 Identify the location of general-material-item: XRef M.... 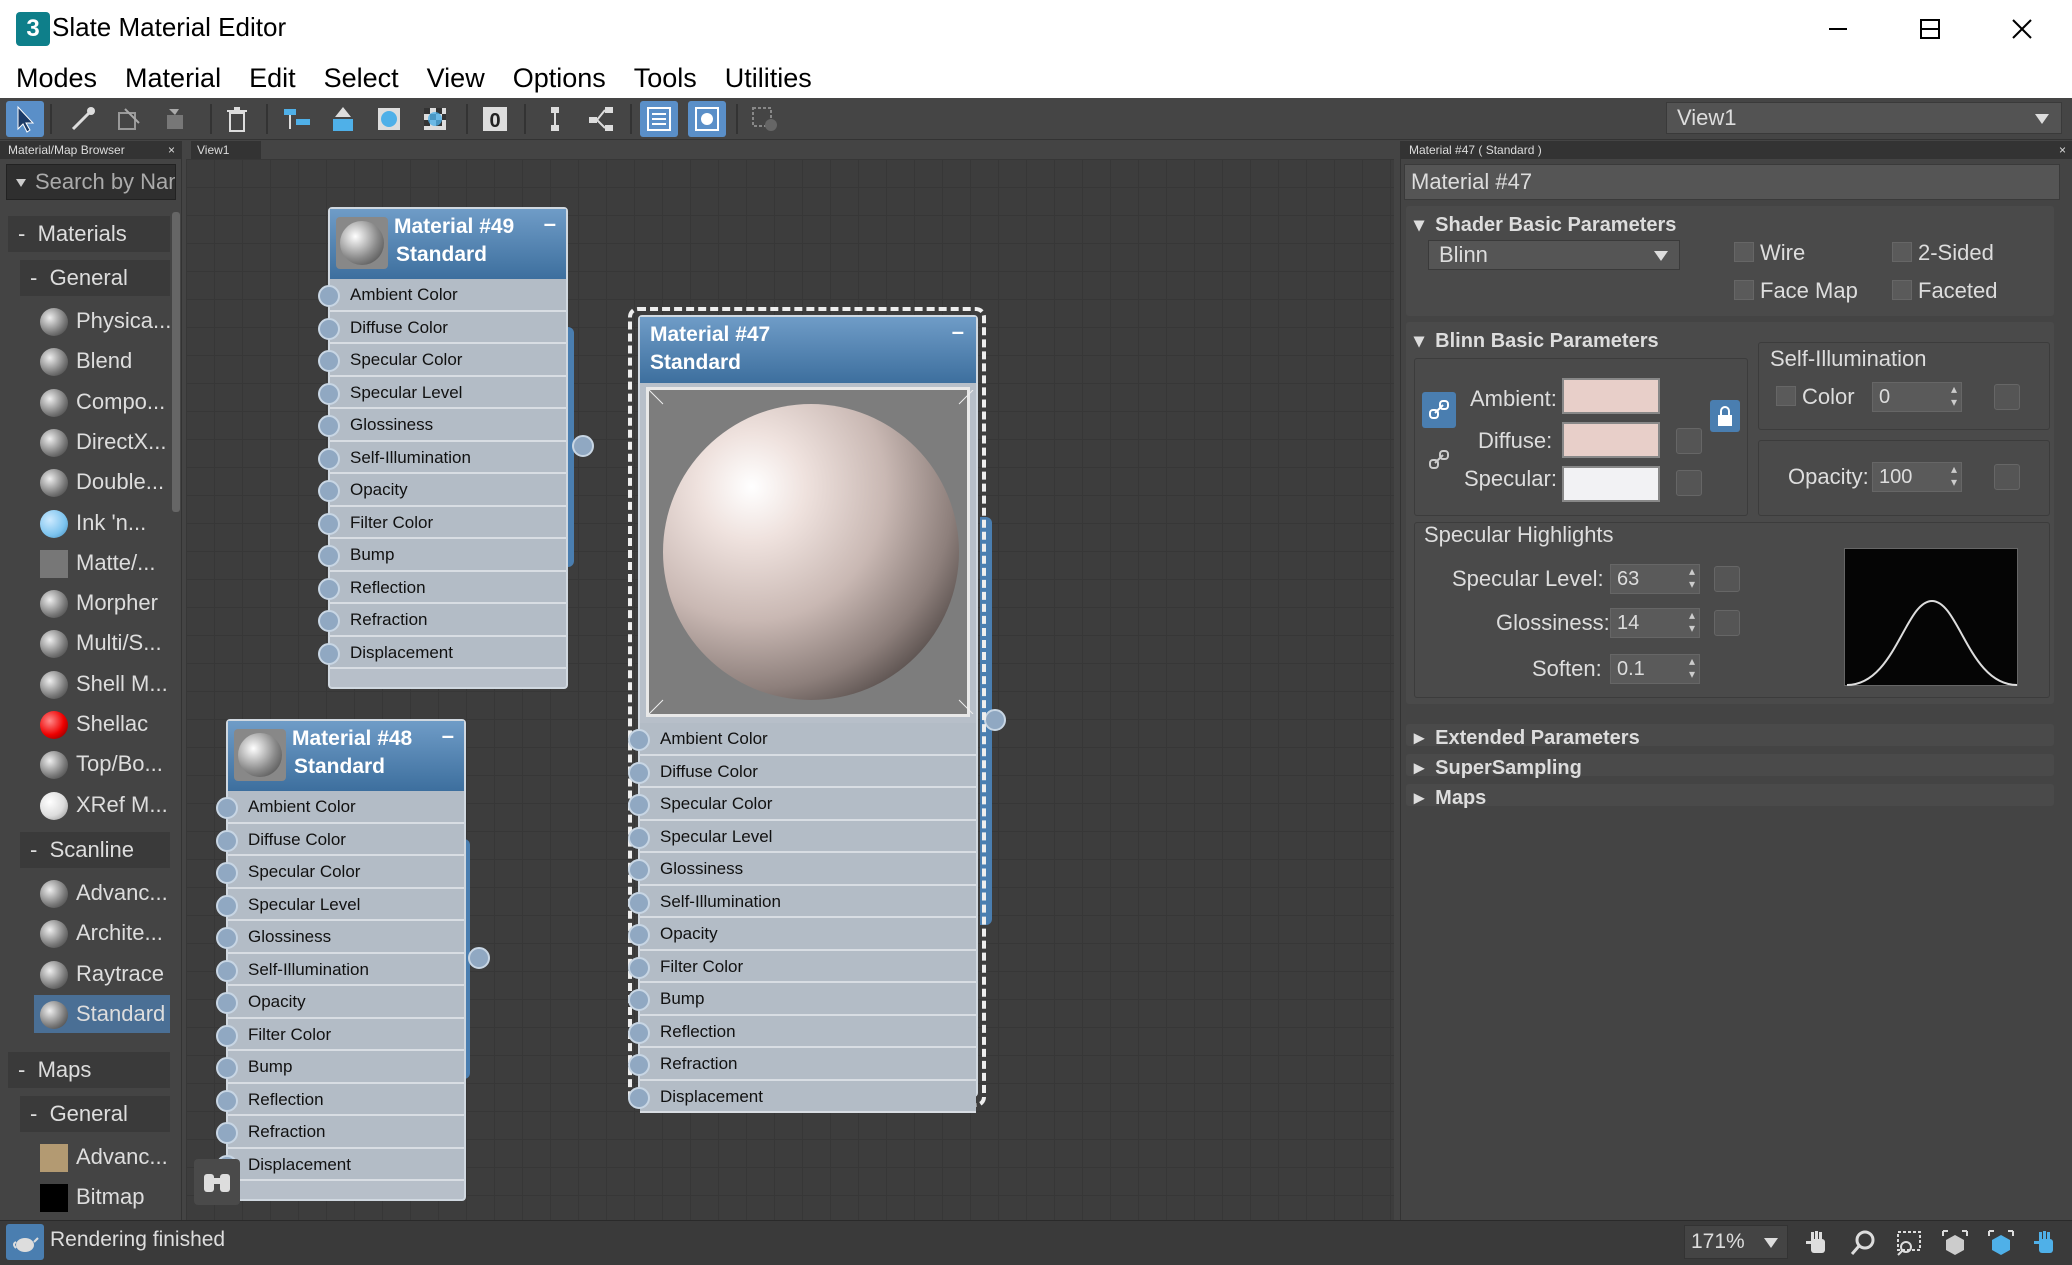
(102, 805).